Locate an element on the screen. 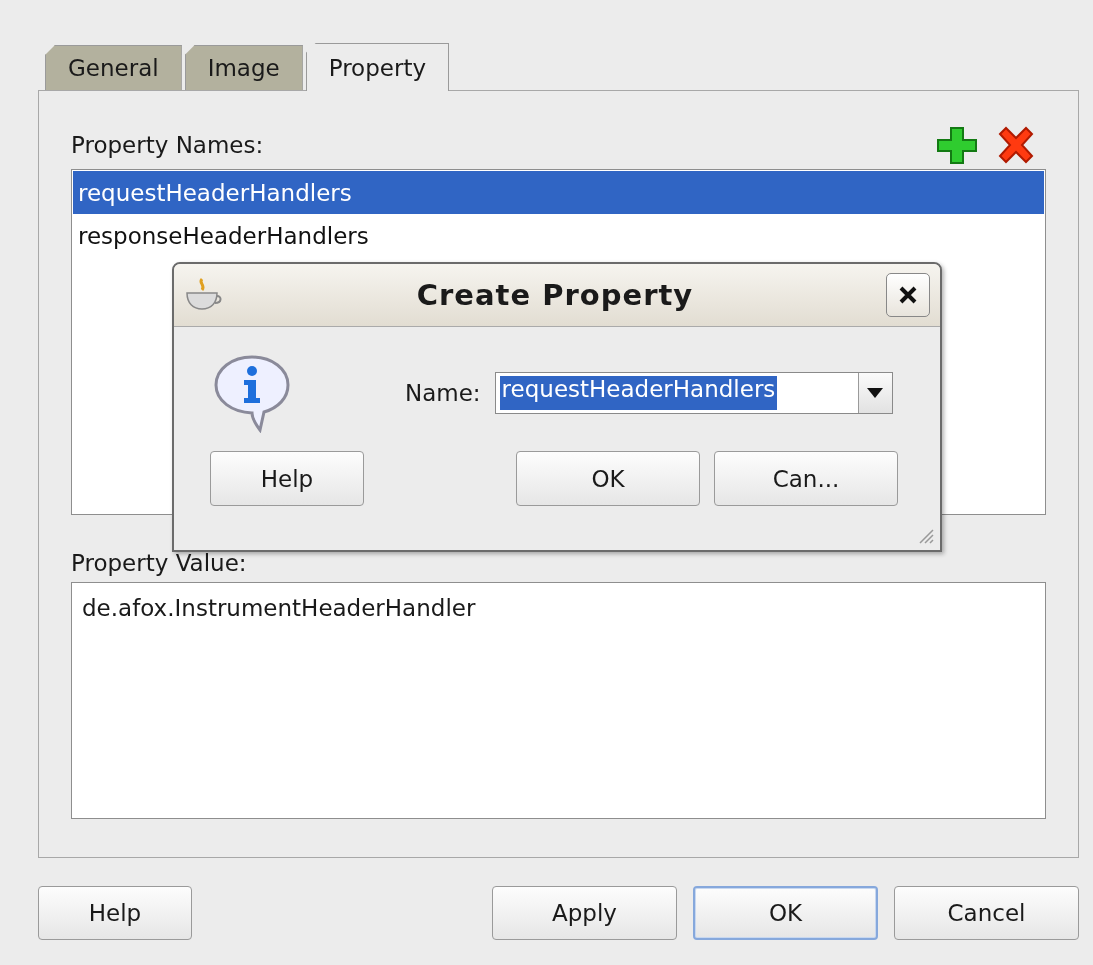 Image resolution: width=1093 pixels, height=965 pixels. dialog-title: Create Property is located at coordinates (555, 295).